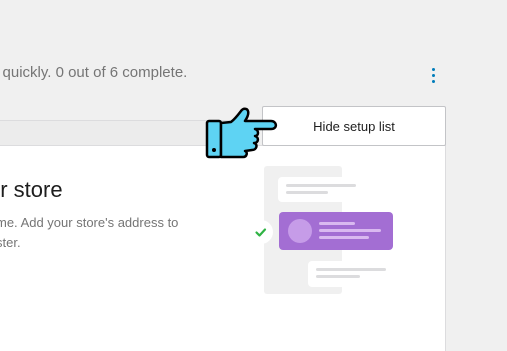 Image resolution: width=507 pixels, height=351 pixels. I want to click on more-options-button, so click(433, 75).